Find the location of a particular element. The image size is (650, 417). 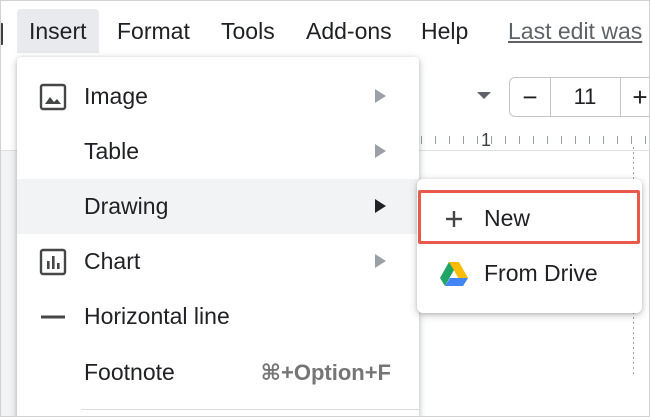

menu-add-ons: Add-ons is located at coordinates (349, 31).